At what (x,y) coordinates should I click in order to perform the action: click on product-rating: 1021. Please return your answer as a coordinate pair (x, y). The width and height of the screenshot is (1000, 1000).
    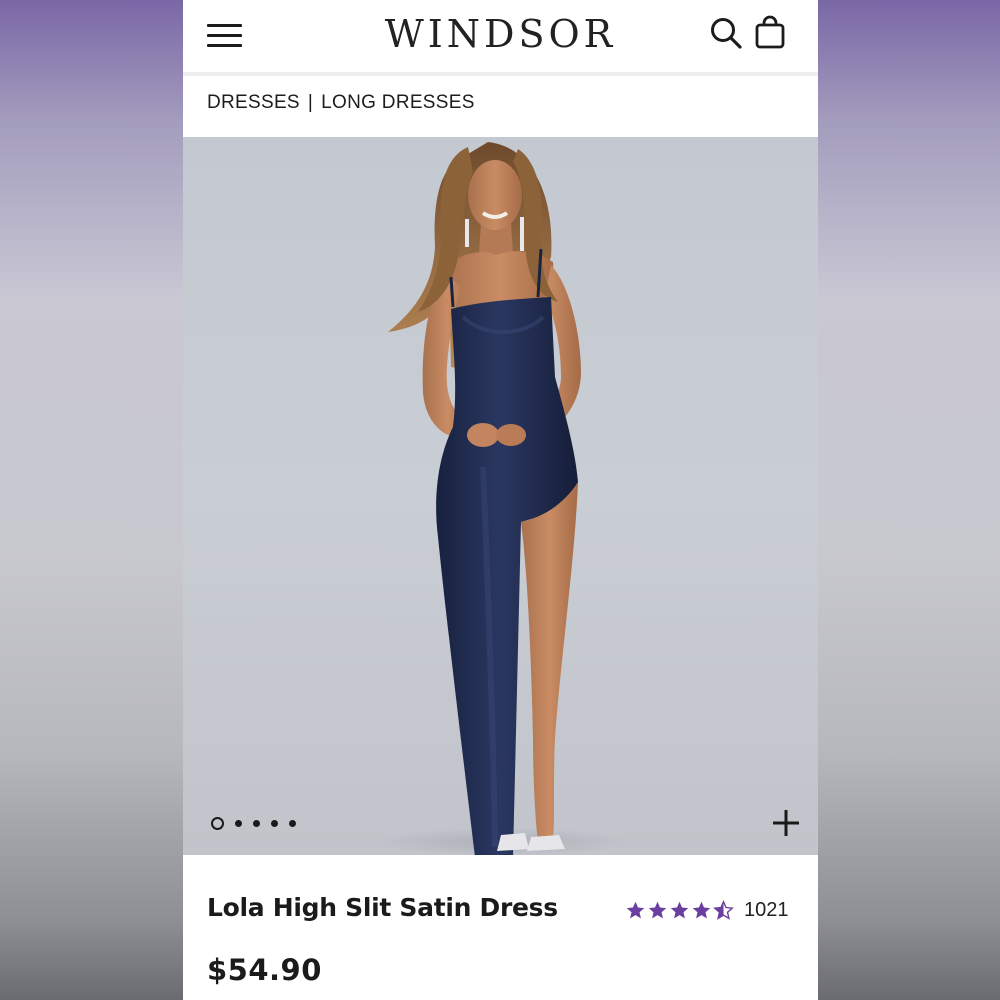
    Looking at the image, I should click on (707, 910).